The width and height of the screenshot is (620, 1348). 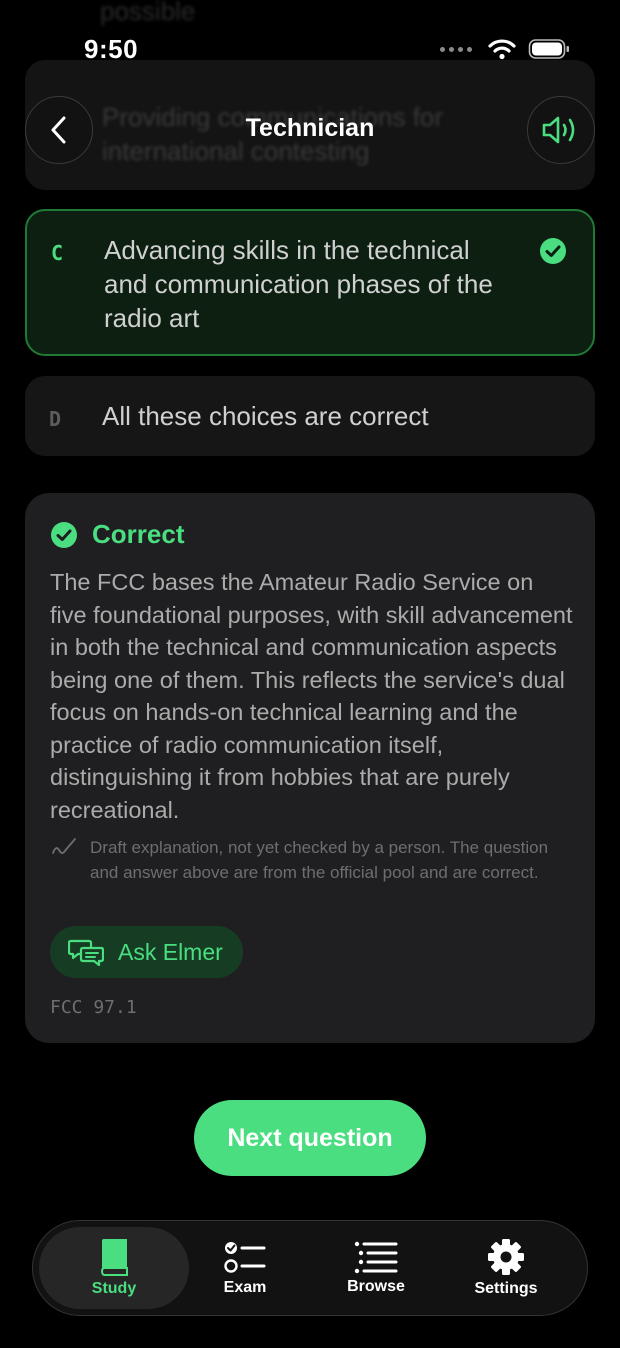 I want to click on tab-label: Browse, so click(x=376, y=1286).